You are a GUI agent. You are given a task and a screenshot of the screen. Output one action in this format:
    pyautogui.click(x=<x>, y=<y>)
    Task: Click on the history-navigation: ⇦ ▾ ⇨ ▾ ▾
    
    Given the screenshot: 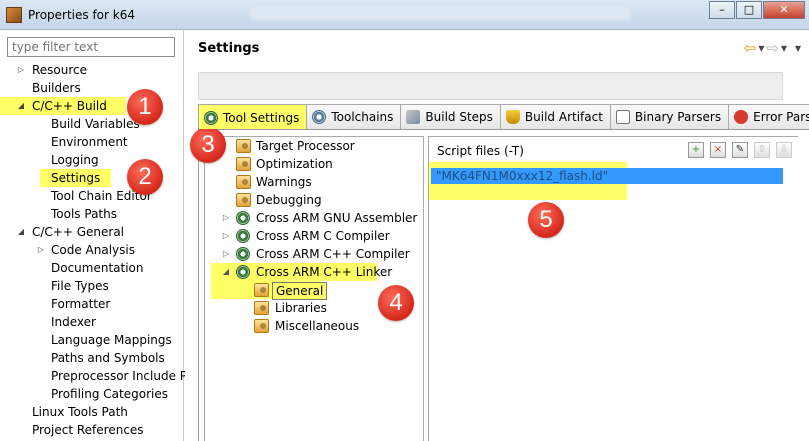 What is the action you would take?
    pyautogui.click(x=772, y=48)
    